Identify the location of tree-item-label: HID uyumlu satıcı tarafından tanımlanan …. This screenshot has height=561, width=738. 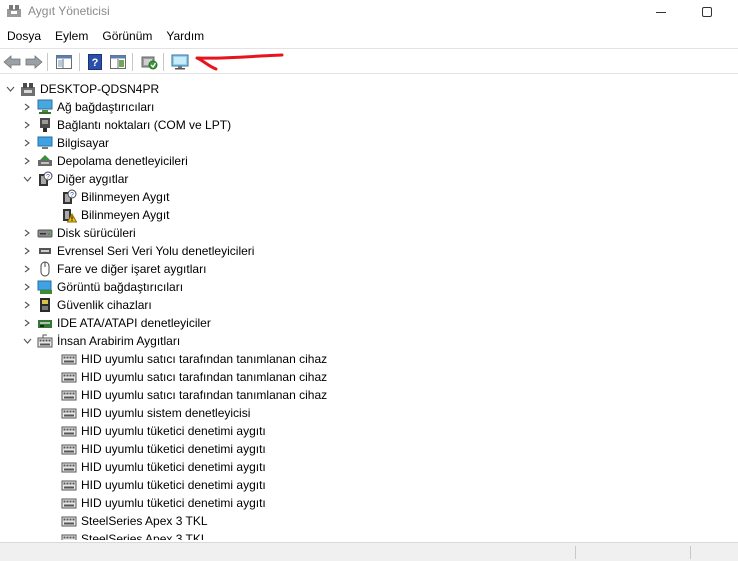
(204, 395).